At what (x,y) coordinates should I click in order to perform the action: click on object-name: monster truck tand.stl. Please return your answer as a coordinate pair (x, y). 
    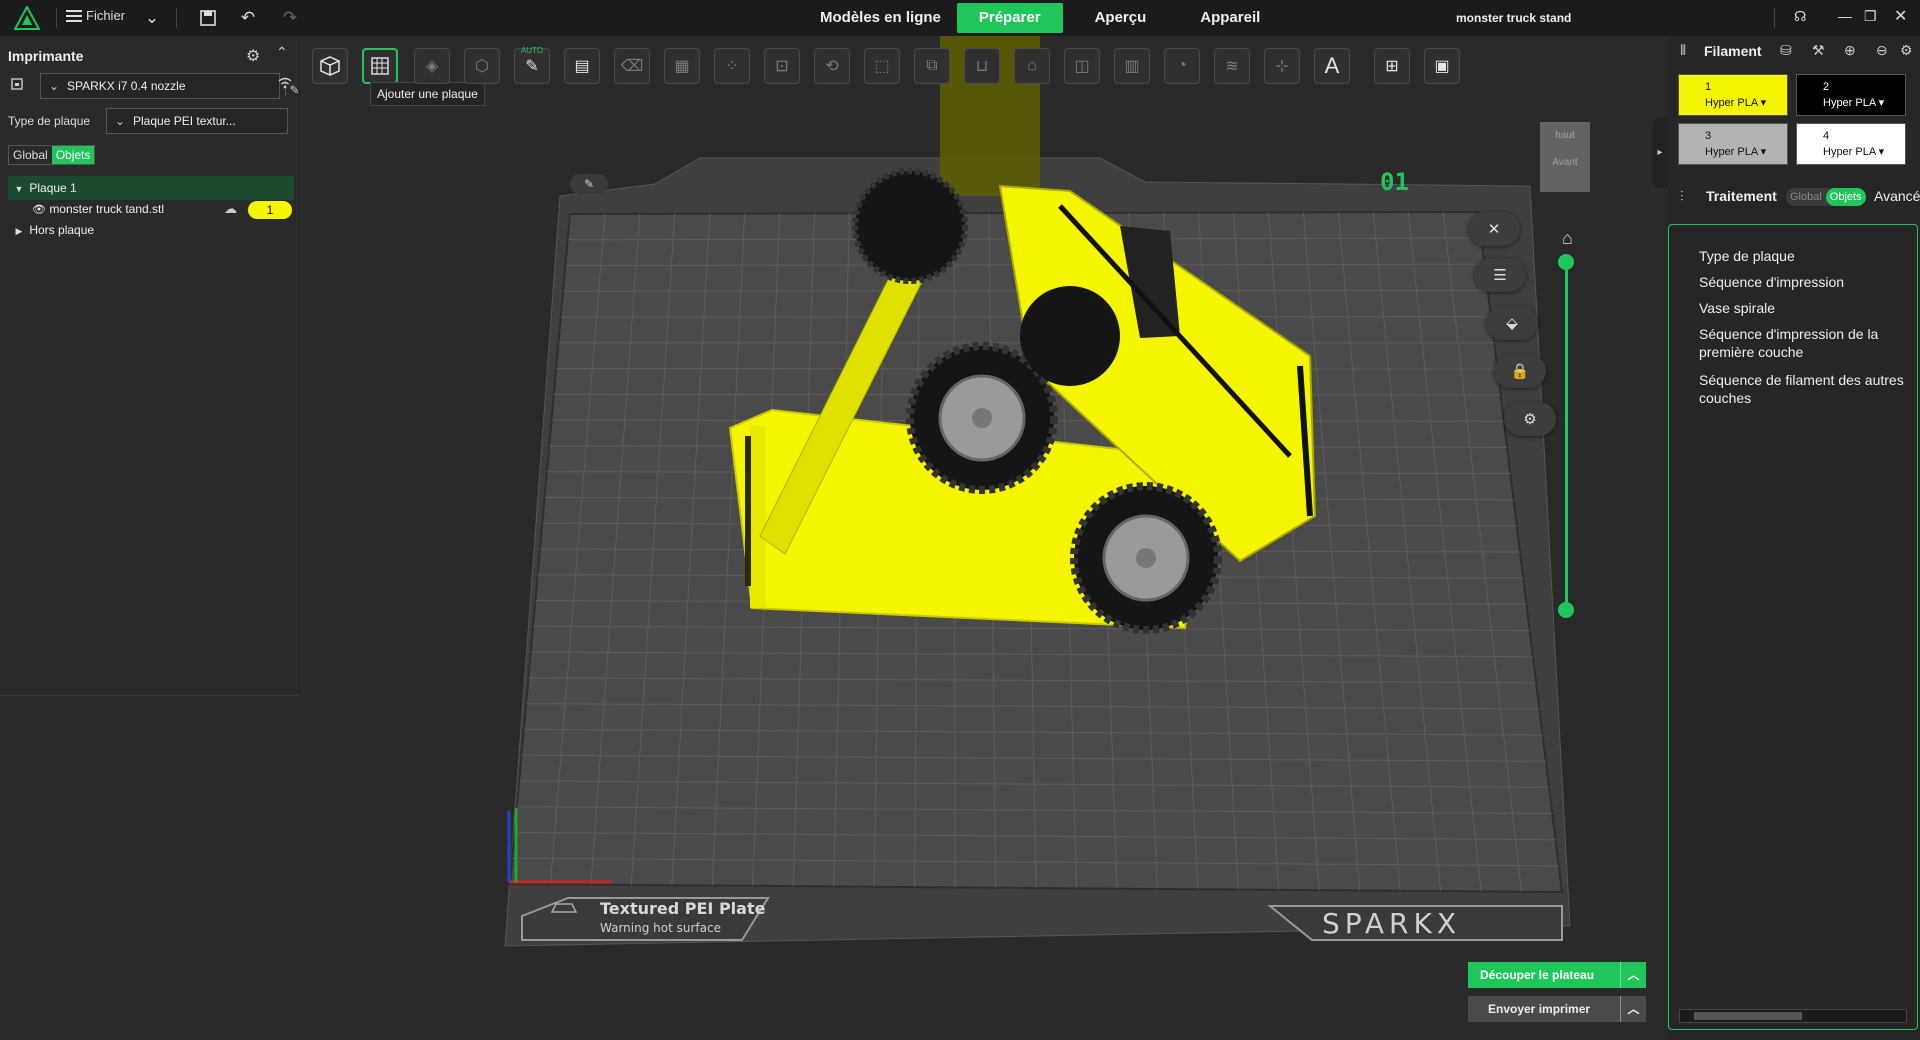
    Looking at the image, I should click on (107, 209).